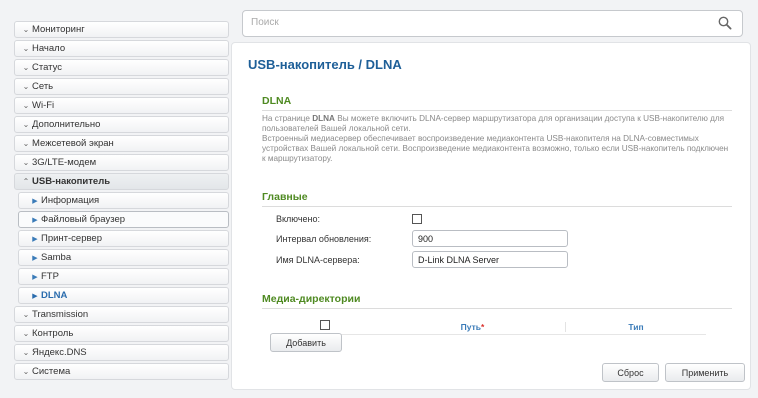 Image resolution: width=758 pixels, height=398 pixels. What do you see at coordinates (318, 259) in the screenshot?
I see `server-name-label: Имя DLNA-сервера:` at bounding box center [318, 259].